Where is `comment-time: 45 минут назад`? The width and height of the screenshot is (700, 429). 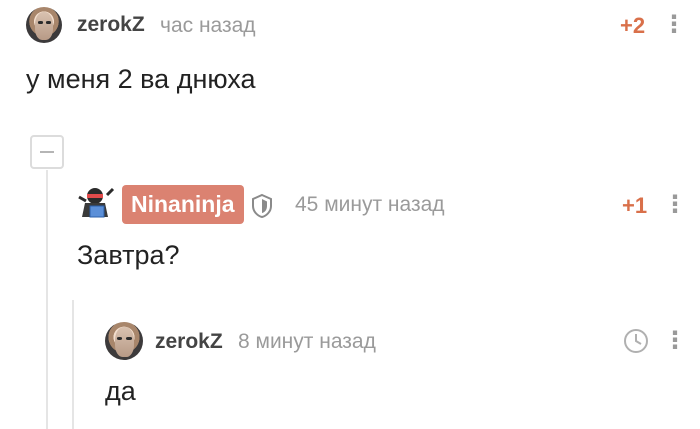
comment-time: 45 минут назад is located at coordinates (370, 204).